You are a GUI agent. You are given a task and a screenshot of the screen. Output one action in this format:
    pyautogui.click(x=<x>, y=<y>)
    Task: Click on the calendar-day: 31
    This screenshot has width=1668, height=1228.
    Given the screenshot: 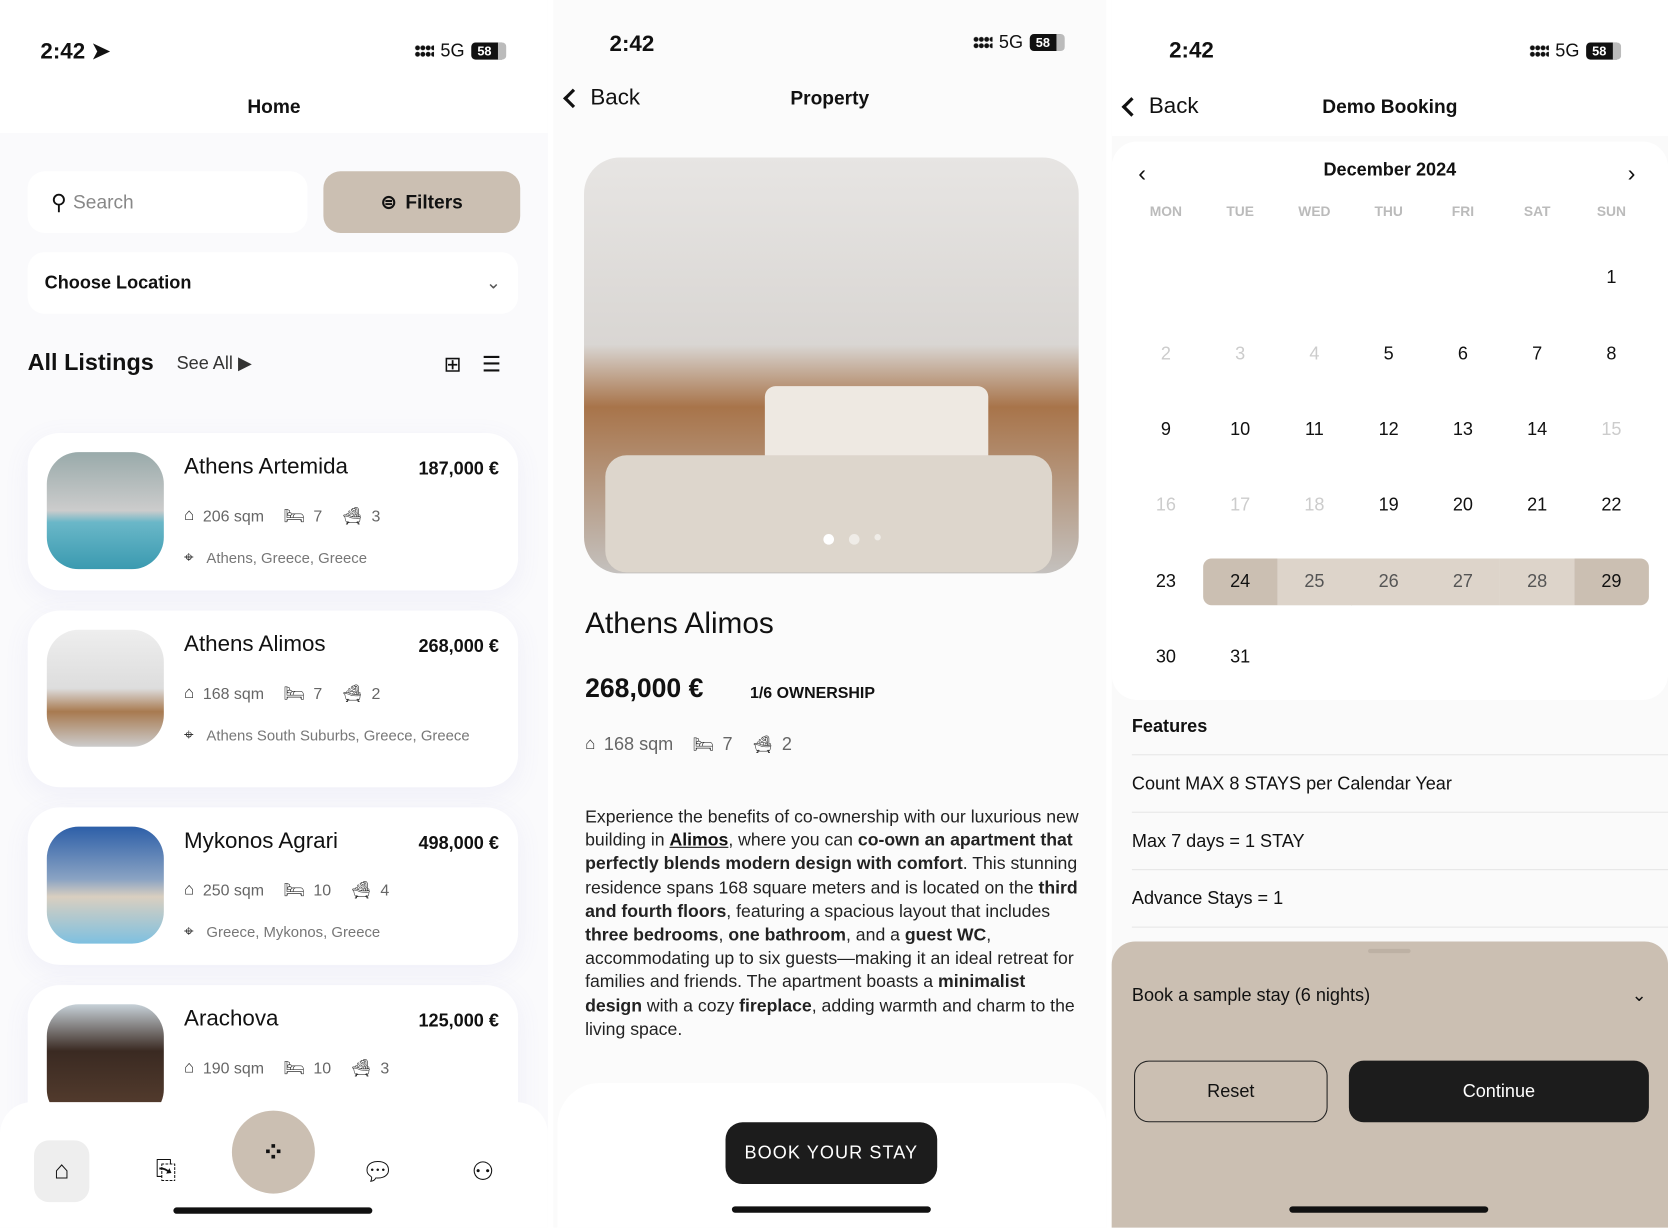 What is the action you would take?
    pyautogui.click(x=1240, y=657)
    